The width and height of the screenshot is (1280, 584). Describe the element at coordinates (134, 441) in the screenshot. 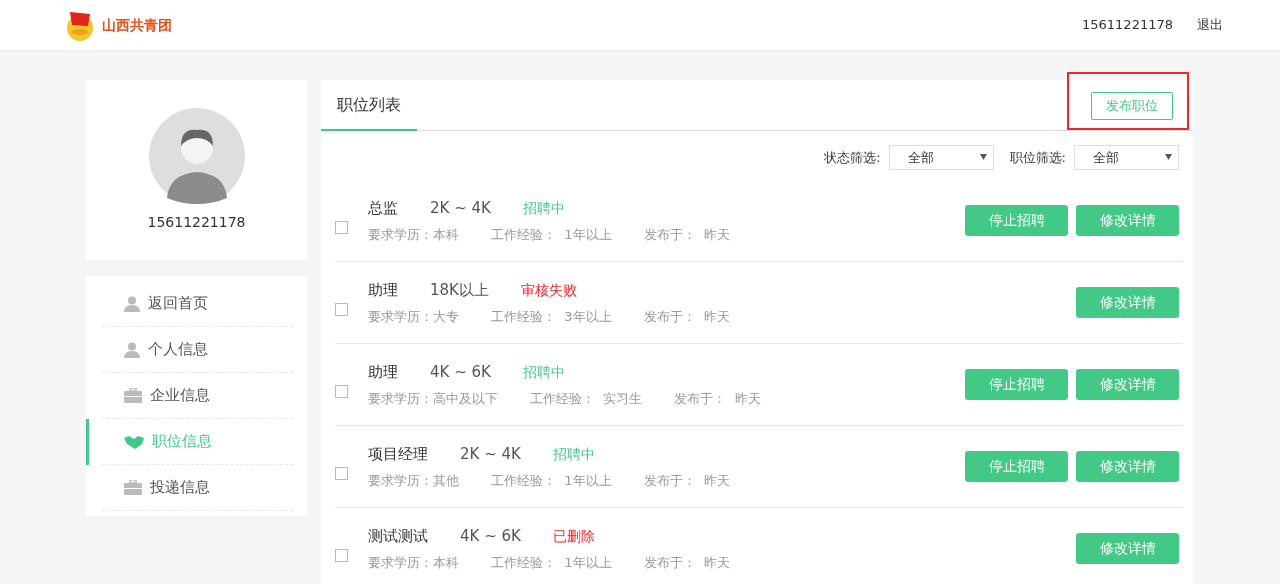

I see `handshake-icon` at that location.